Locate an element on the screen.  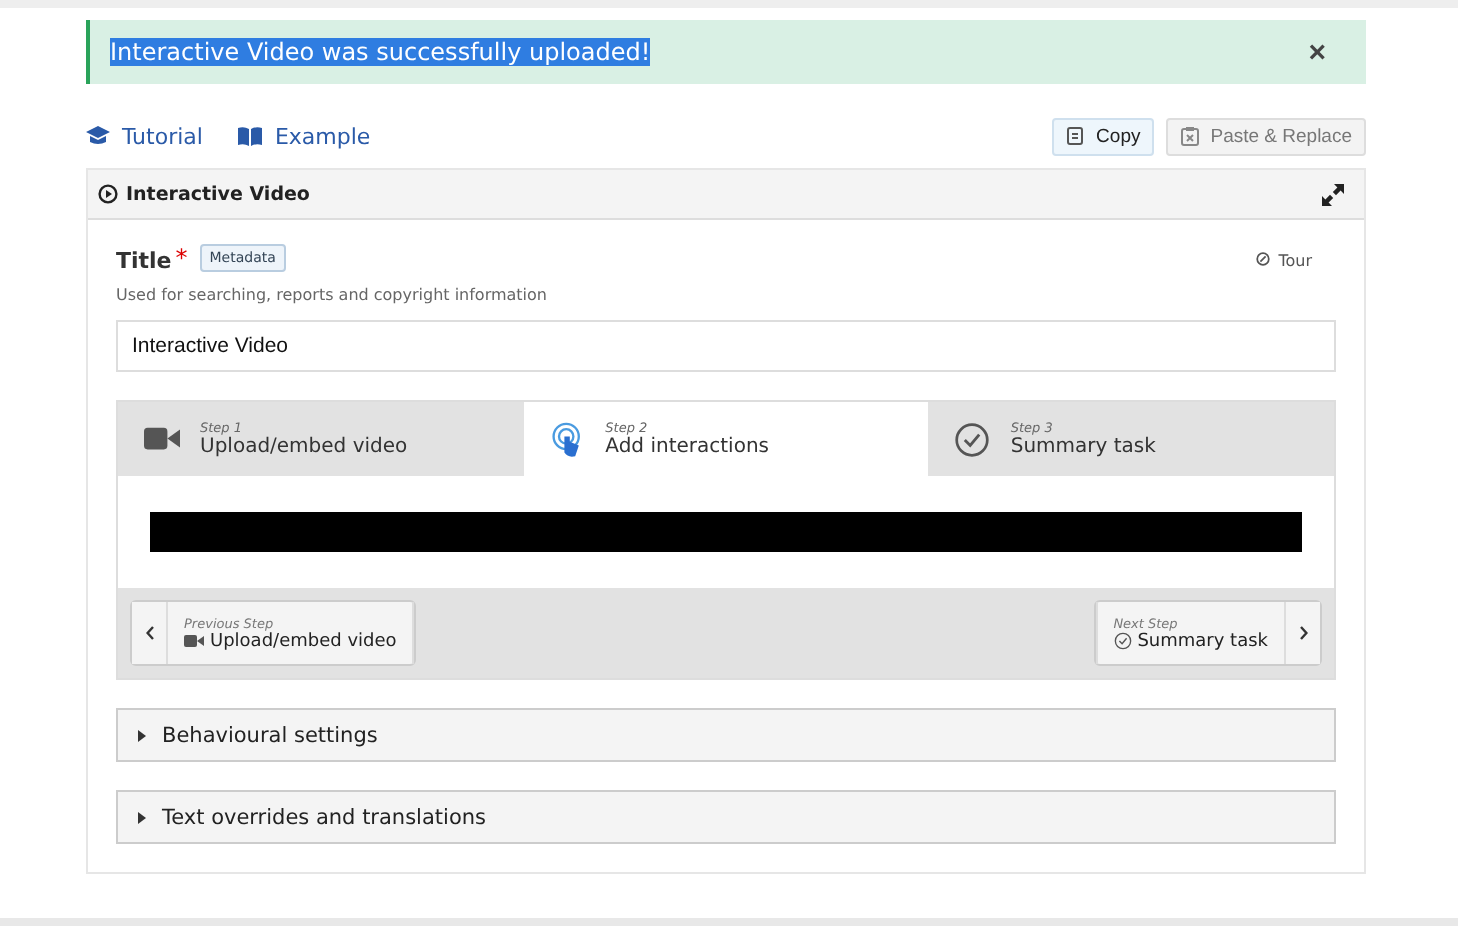
clipboard-icon is located at coordinates (1190, 136).